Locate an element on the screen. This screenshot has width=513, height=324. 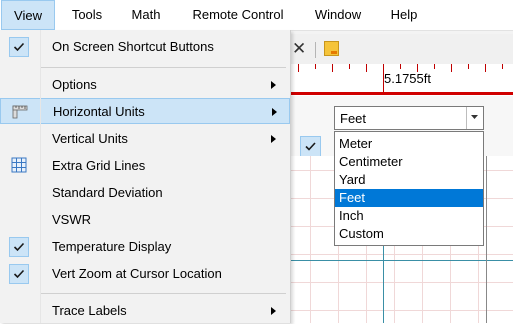
menu-item-vertical-units: Vertical Units is located at coordinates (145, 139).